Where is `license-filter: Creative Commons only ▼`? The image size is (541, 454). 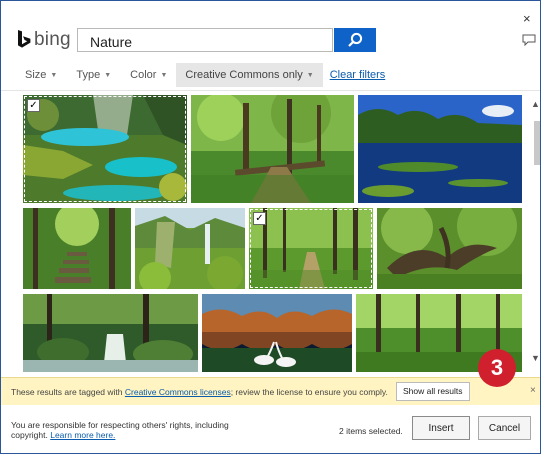
license-filter: Creative Commons only ▼ is located at coordinates (249, 75).